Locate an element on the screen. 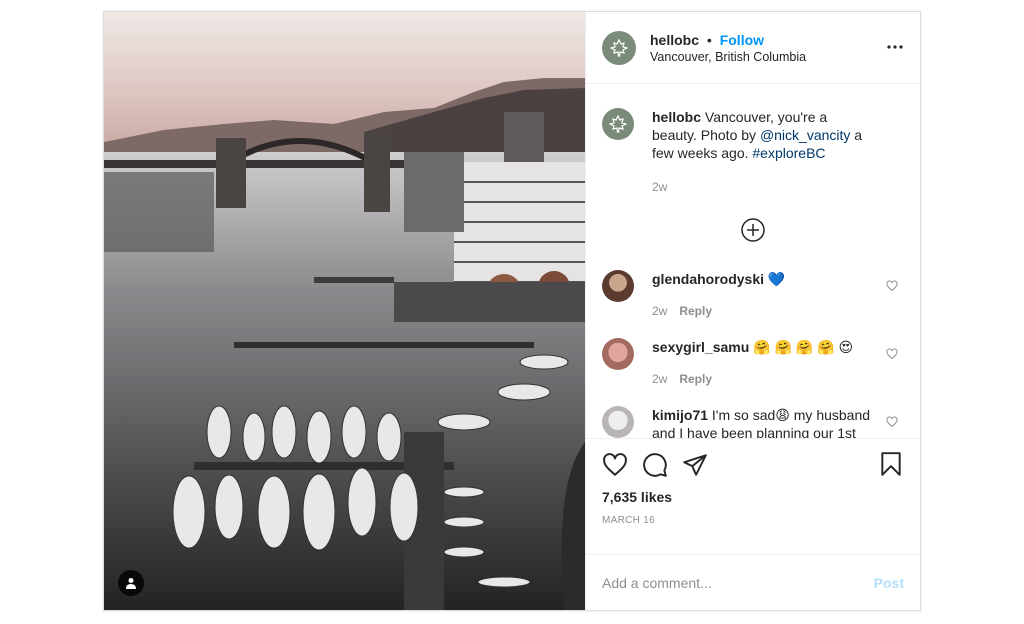 The width and height of the screenshot is (1024, 624). comment-body: glendahorodyski 💙 2w Reply is located at coordinates (778, 295).